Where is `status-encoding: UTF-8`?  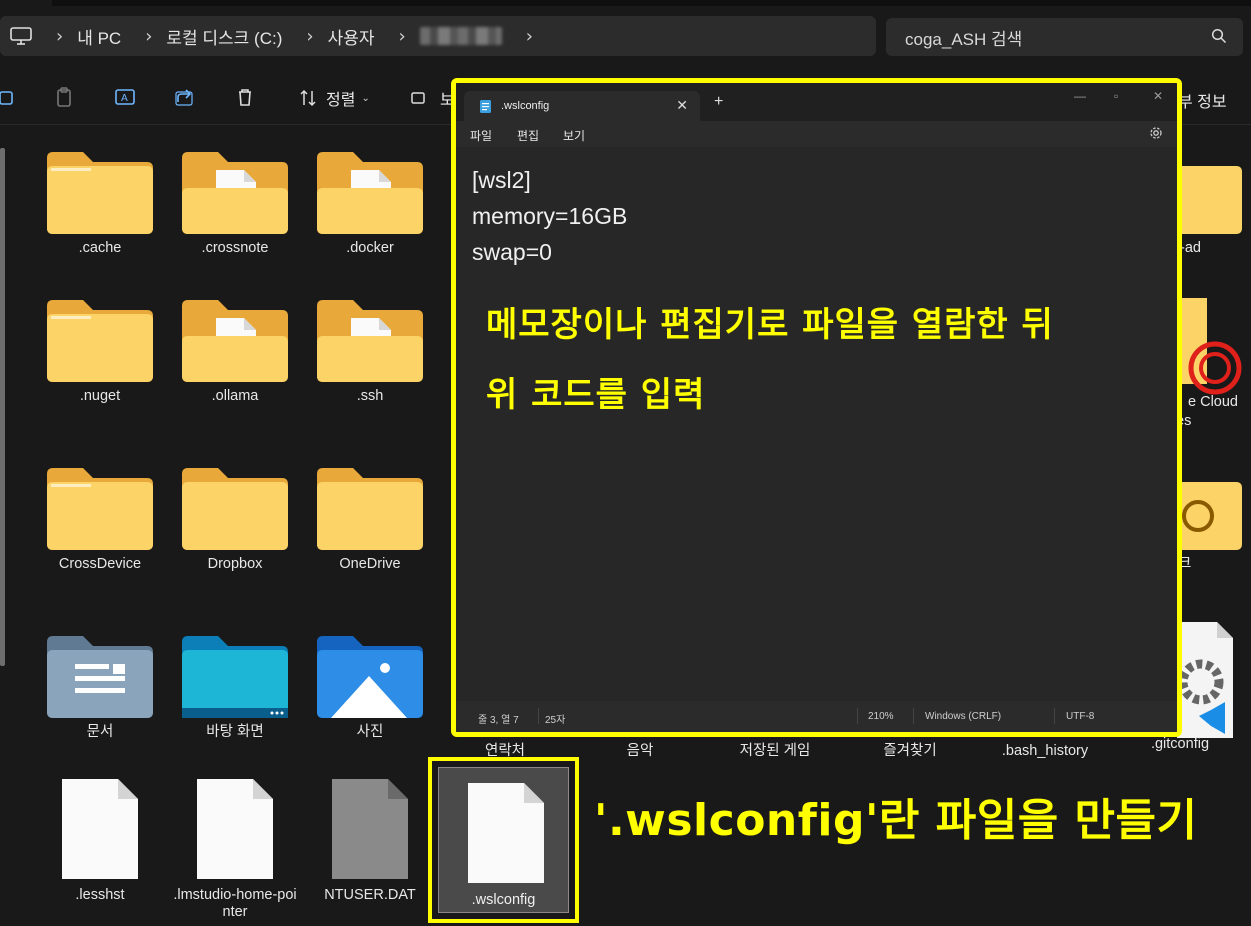
status-encoding: UTF-8 is located at coordinates (1080, 716).